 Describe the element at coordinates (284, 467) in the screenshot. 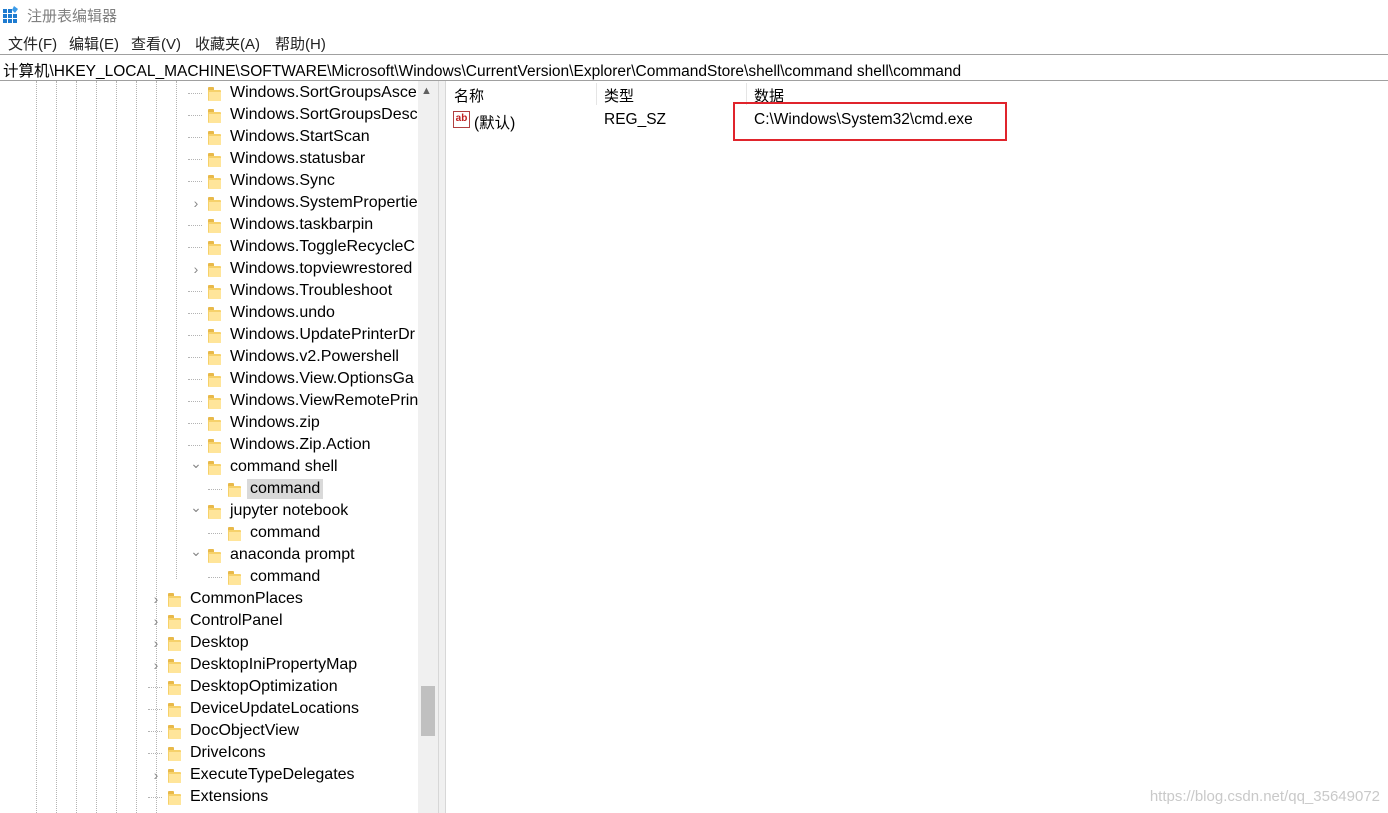

I see `tree-node-label: command shell` at that location.